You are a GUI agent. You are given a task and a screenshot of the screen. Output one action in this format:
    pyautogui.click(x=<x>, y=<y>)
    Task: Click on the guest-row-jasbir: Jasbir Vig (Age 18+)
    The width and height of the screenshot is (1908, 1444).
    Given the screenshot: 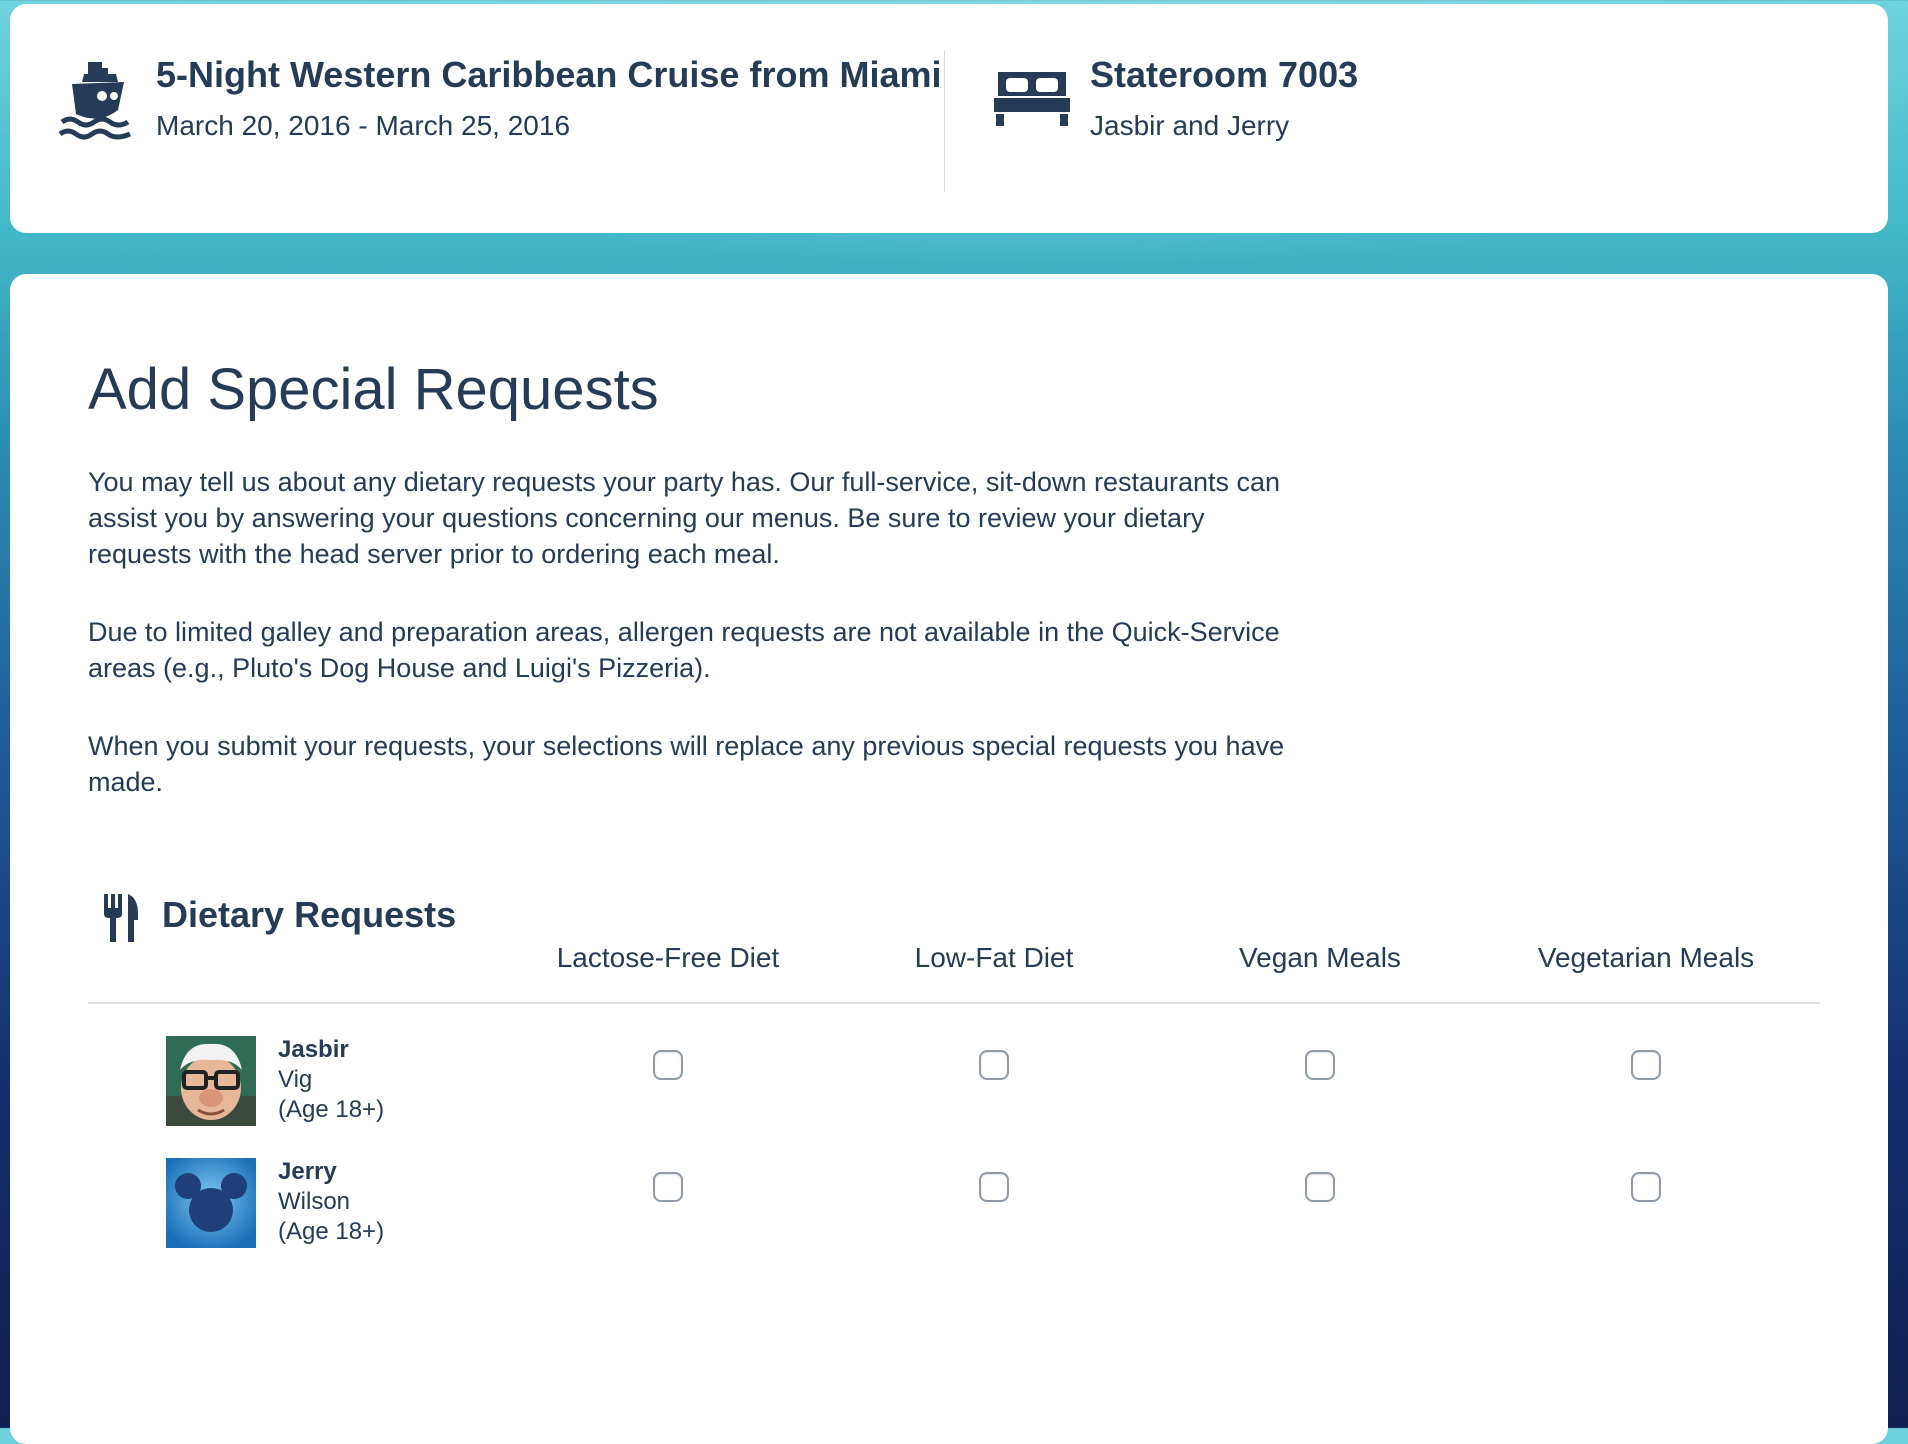 What is the action you would take?
    pyautogui.click(x=949, y=1091)
    